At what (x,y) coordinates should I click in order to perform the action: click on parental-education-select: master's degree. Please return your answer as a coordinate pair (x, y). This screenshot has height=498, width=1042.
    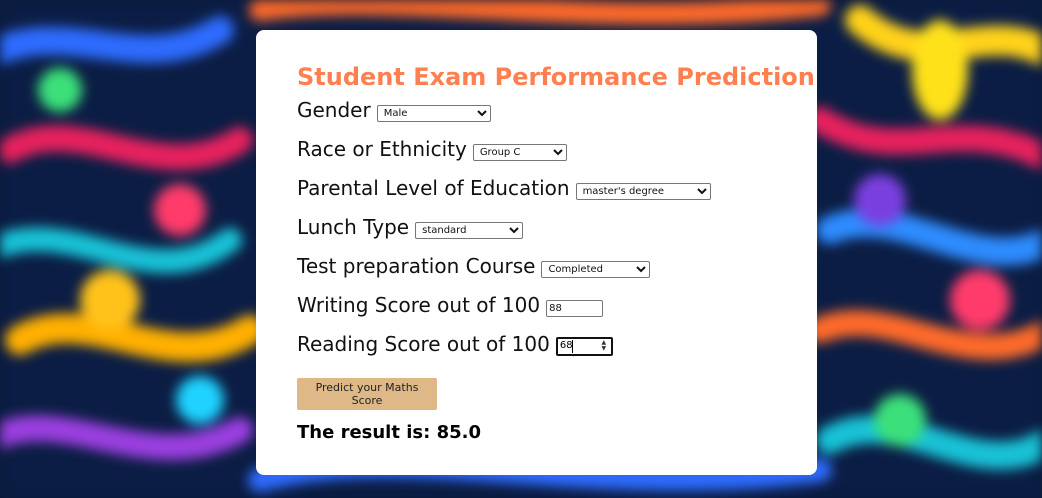
    Looking at the image, I should click on (643, 191).